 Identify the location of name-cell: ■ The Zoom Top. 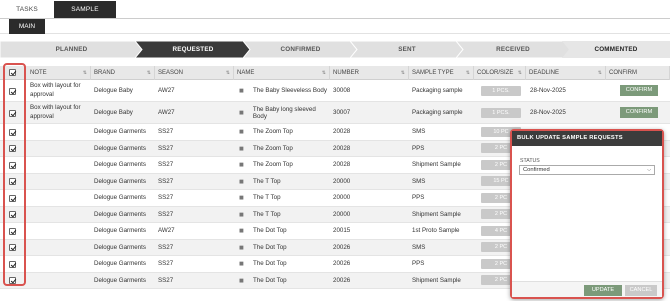
(282, 132).